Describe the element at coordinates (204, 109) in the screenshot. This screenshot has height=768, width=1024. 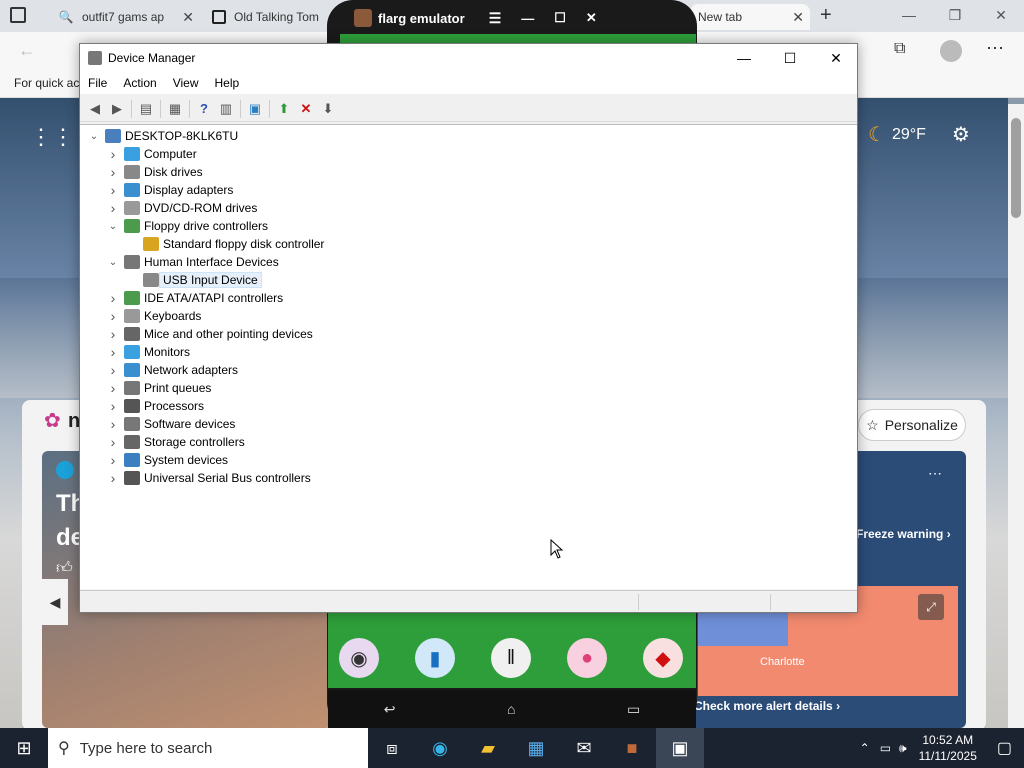
I see `help-icon: ?` at that location.